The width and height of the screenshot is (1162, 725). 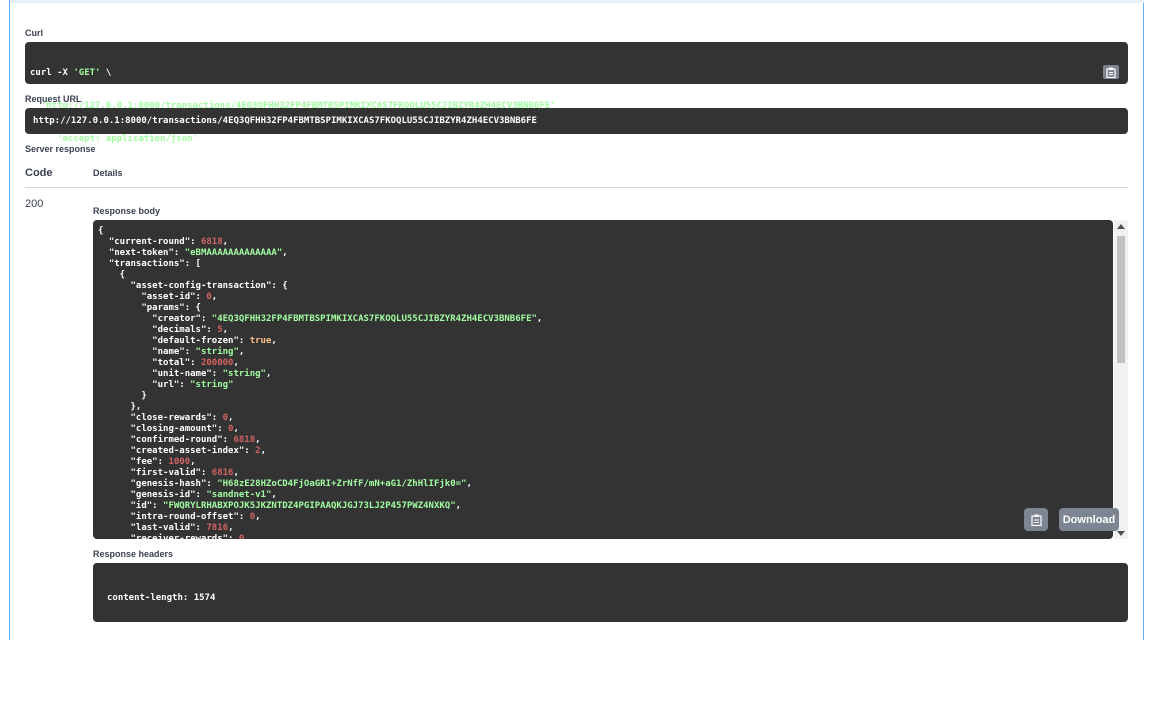 I want to click on header-line: date: Wed,07 Jul 2021 04:19:24 GMT, so click(x=199, y=664).